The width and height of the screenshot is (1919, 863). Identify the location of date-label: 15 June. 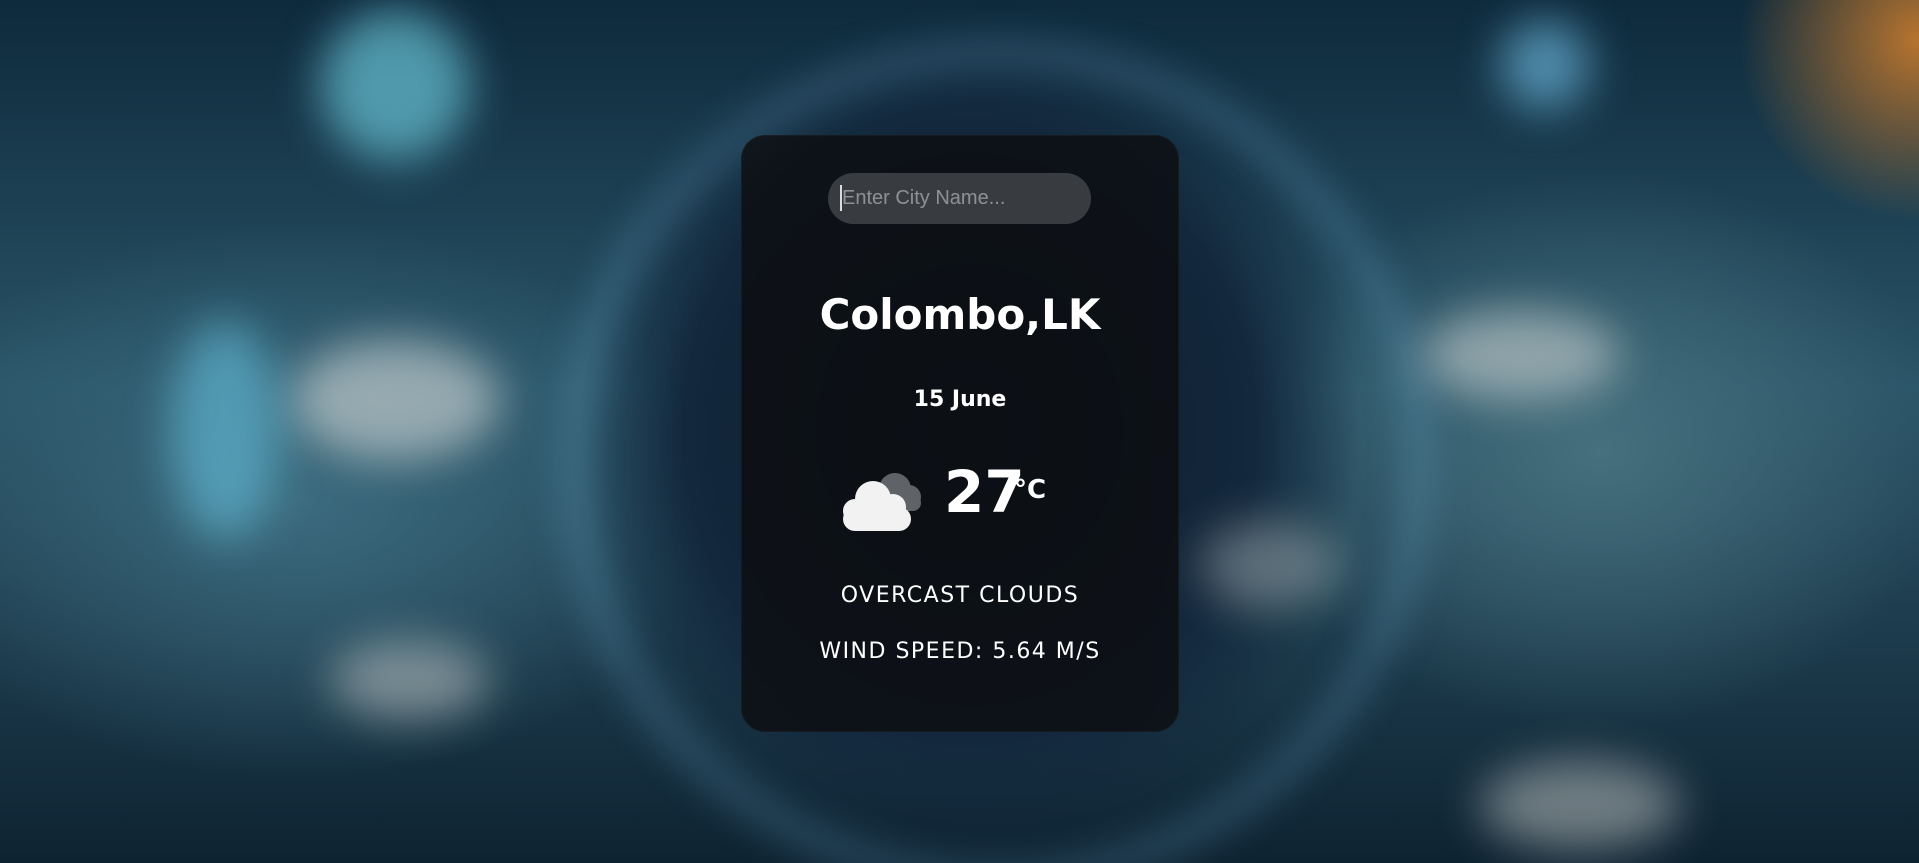
(960, 399).